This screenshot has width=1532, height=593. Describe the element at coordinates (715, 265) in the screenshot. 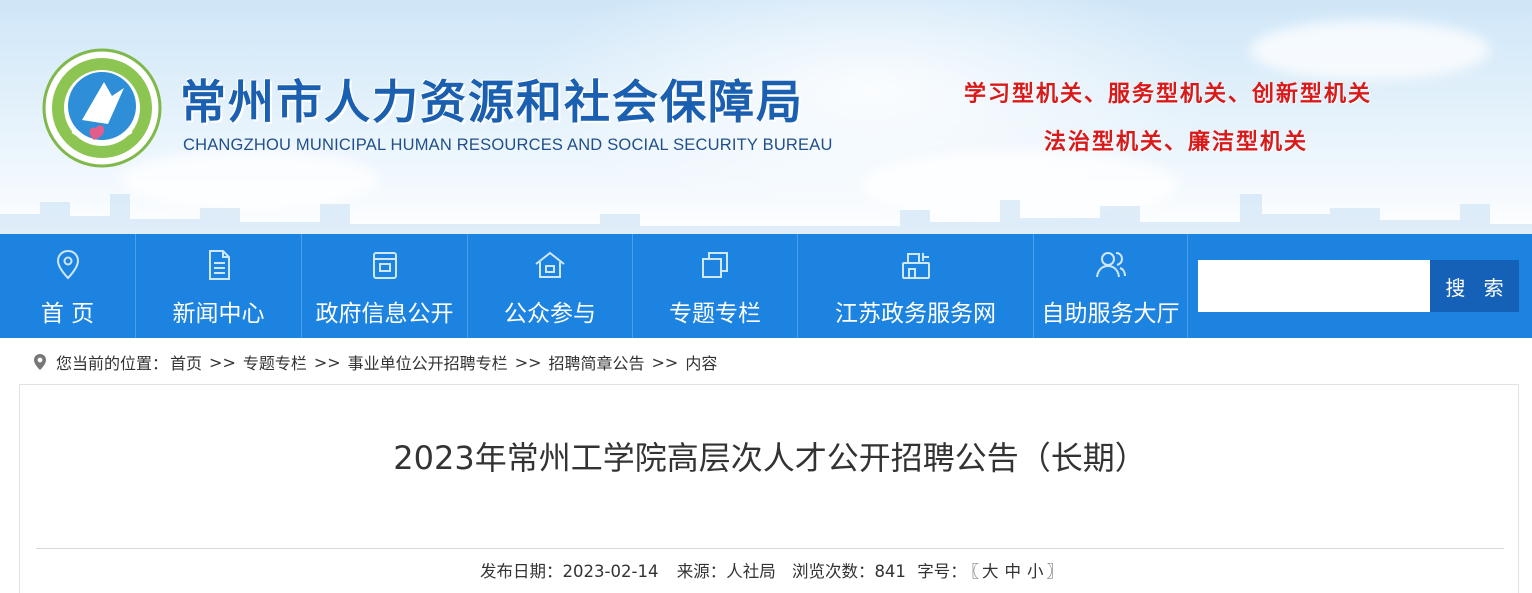

I see `layers-icon` at that location.